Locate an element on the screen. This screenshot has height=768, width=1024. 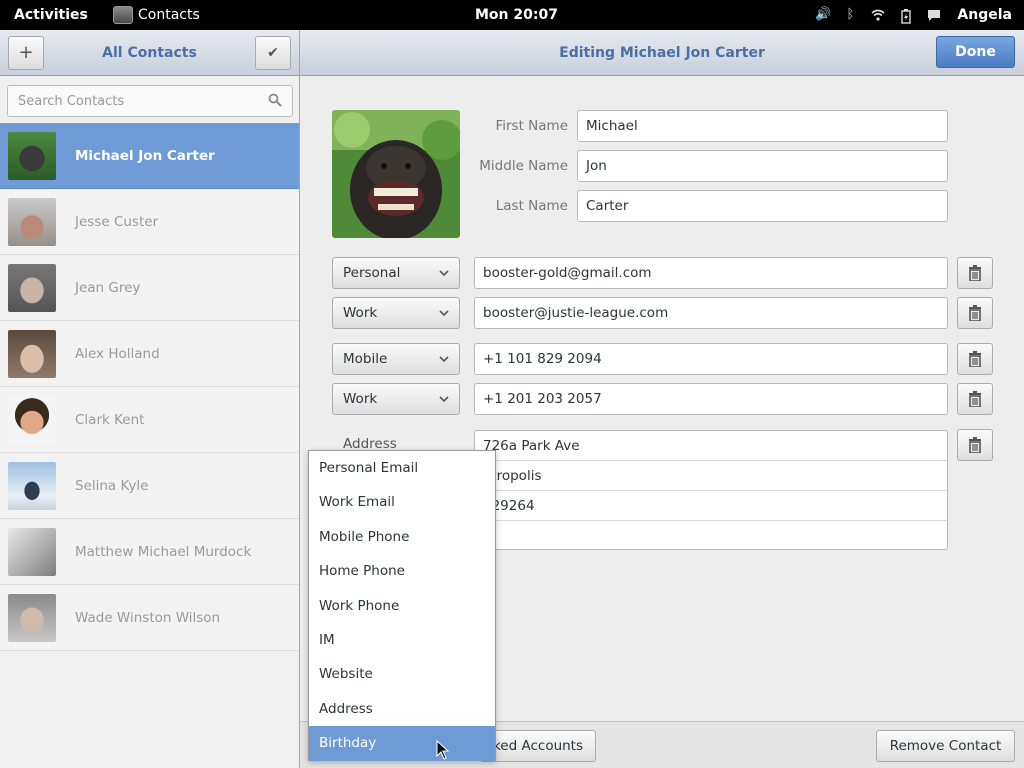
contact-name: Wade Winston Wilson is located at coordinates (148, 618).